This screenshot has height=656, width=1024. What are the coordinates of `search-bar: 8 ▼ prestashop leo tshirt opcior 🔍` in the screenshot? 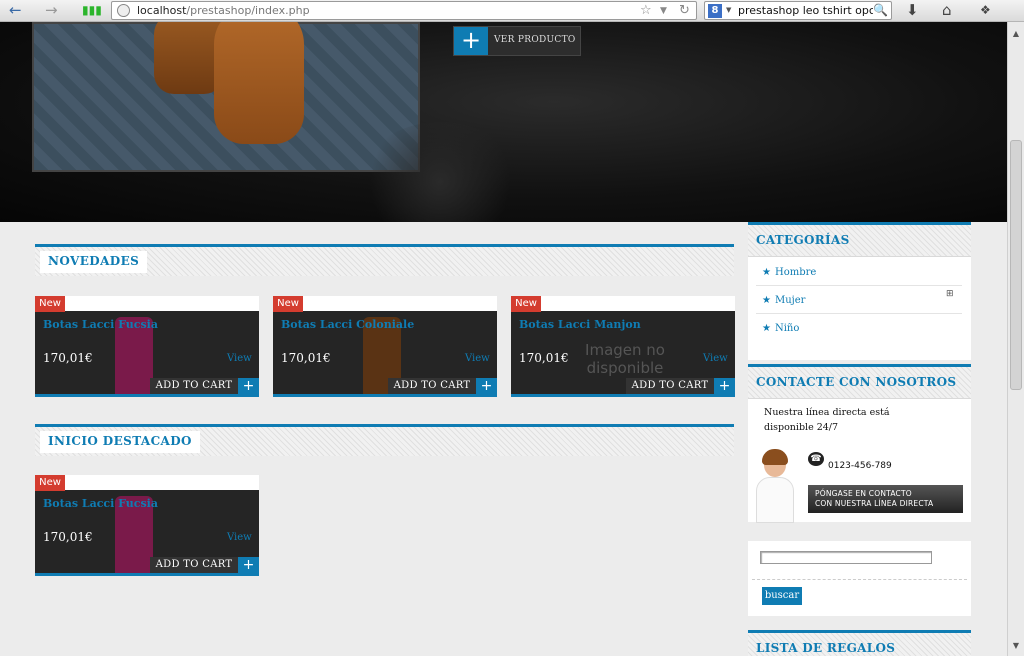 It's located at (798, 10).